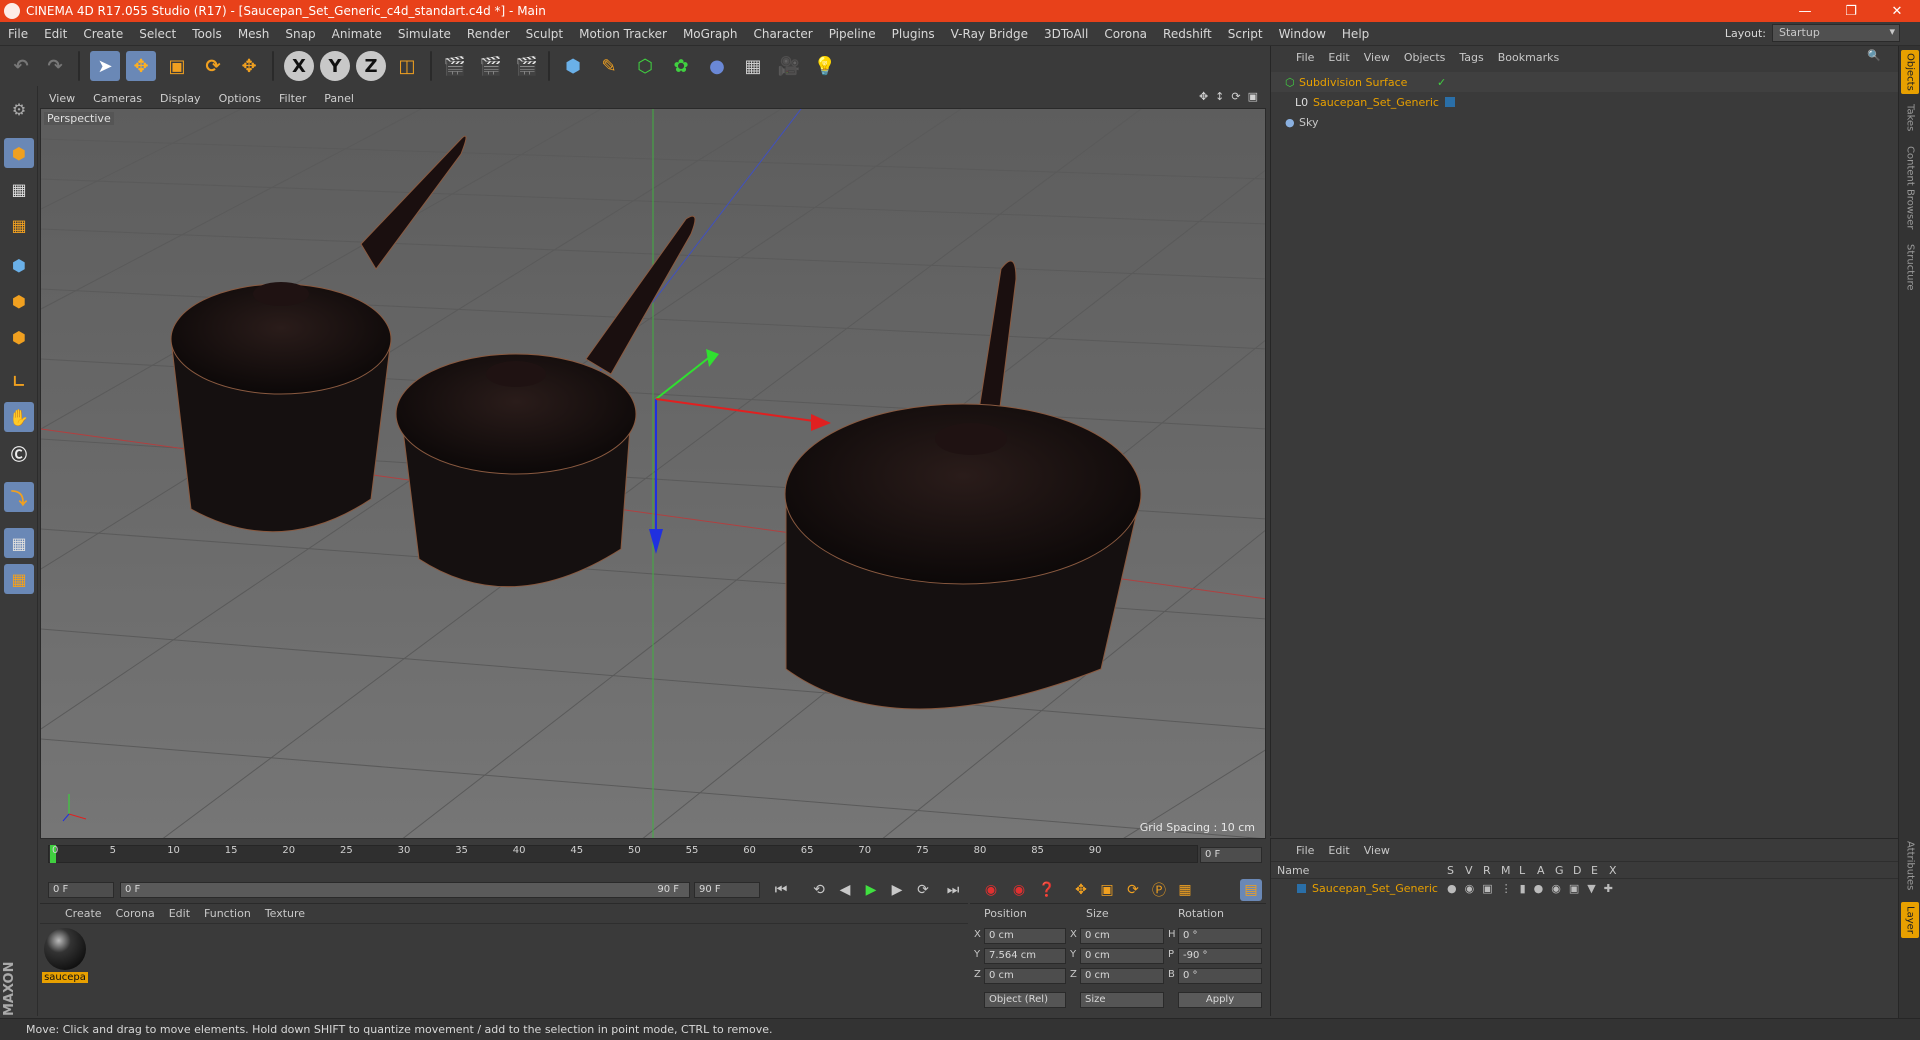 This screenshot has height=1040, width=1920. I want to click on object-menu-view: View, so click(1377, 57).